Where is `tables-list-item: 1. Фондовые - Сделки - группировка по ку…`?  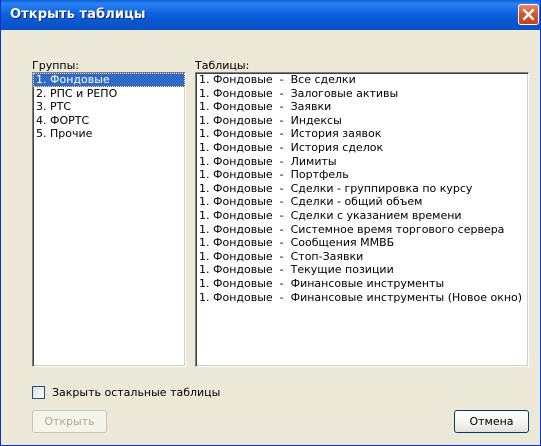 tables-list-item: 1. Фондовые - Сделки - группировка по ку… is located at coordinates (362, 189).